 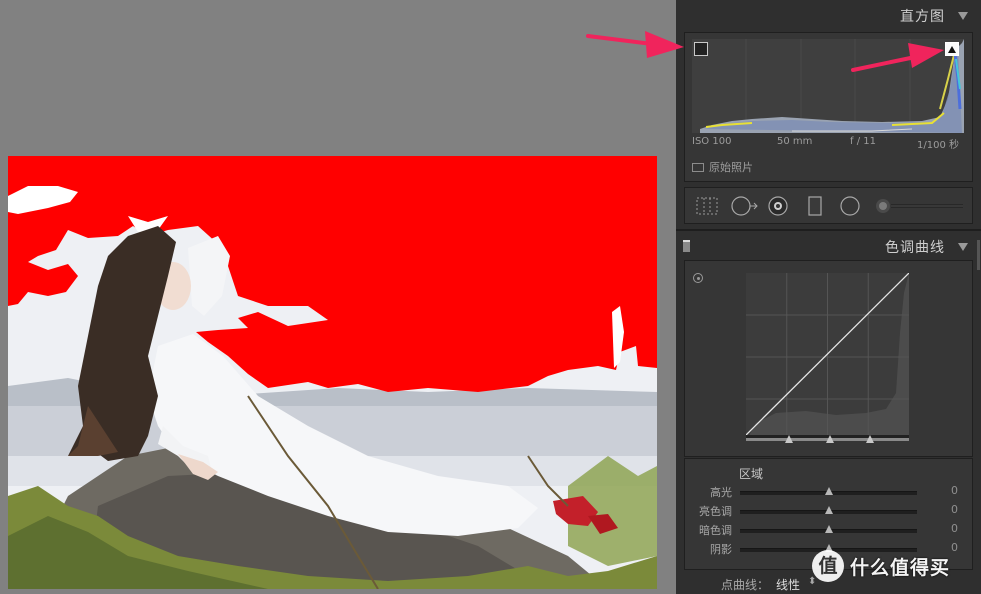 What do you see at coordinates (778, 208) in the screenshot?
I see `red-eye-icon` at bounding box center [778, 208].